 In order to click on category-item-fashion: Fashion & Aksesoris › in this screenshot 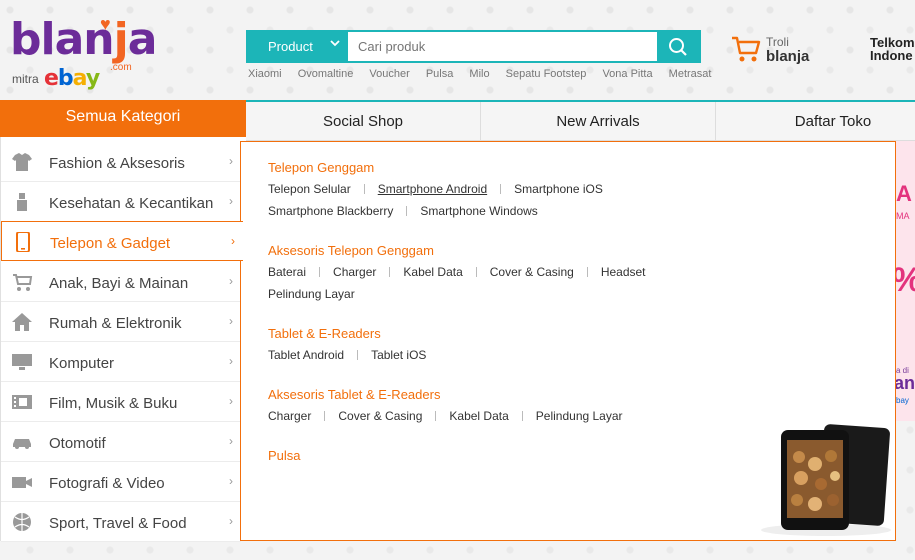, I will do `click(121, 162)`.